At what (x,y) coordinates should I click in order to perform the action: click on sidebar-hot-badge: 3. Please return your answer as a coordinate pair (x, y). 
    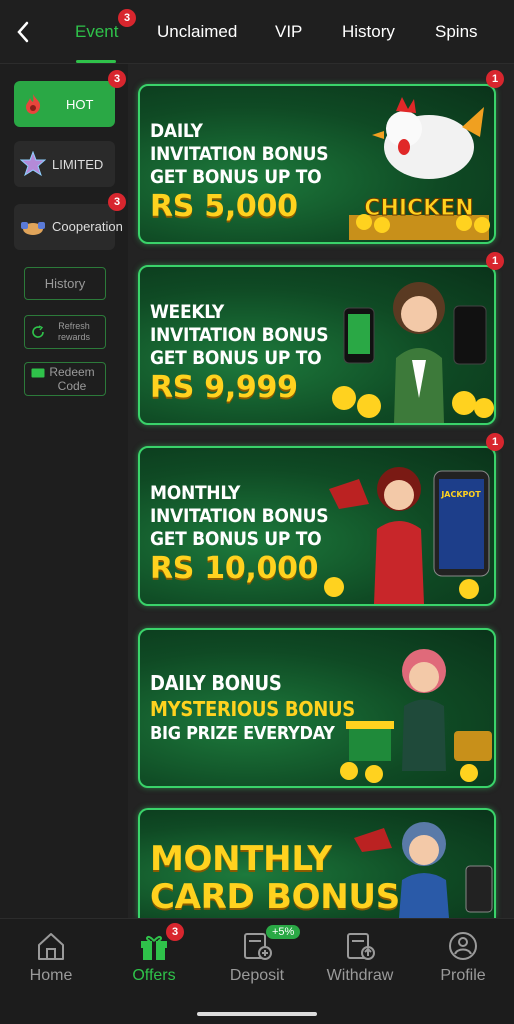
    Looking at the image, I should click on (117, 79).